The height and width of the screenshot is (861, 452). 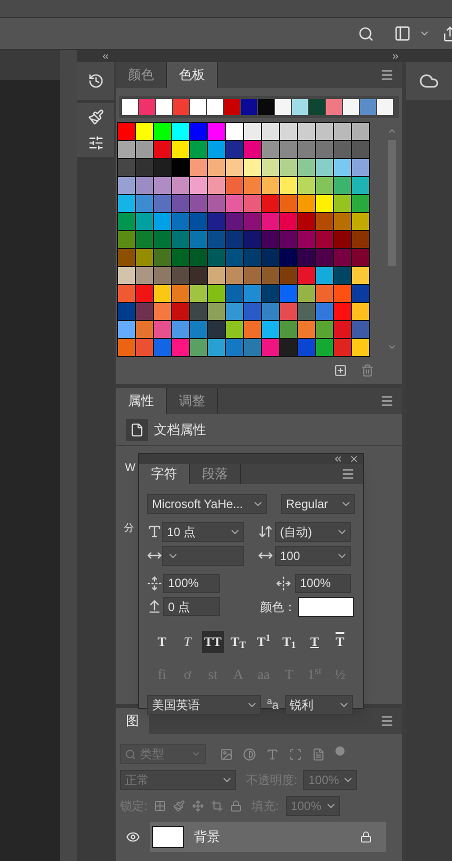 I want to click on layer-row: 背景, so click(x=268, y=837).